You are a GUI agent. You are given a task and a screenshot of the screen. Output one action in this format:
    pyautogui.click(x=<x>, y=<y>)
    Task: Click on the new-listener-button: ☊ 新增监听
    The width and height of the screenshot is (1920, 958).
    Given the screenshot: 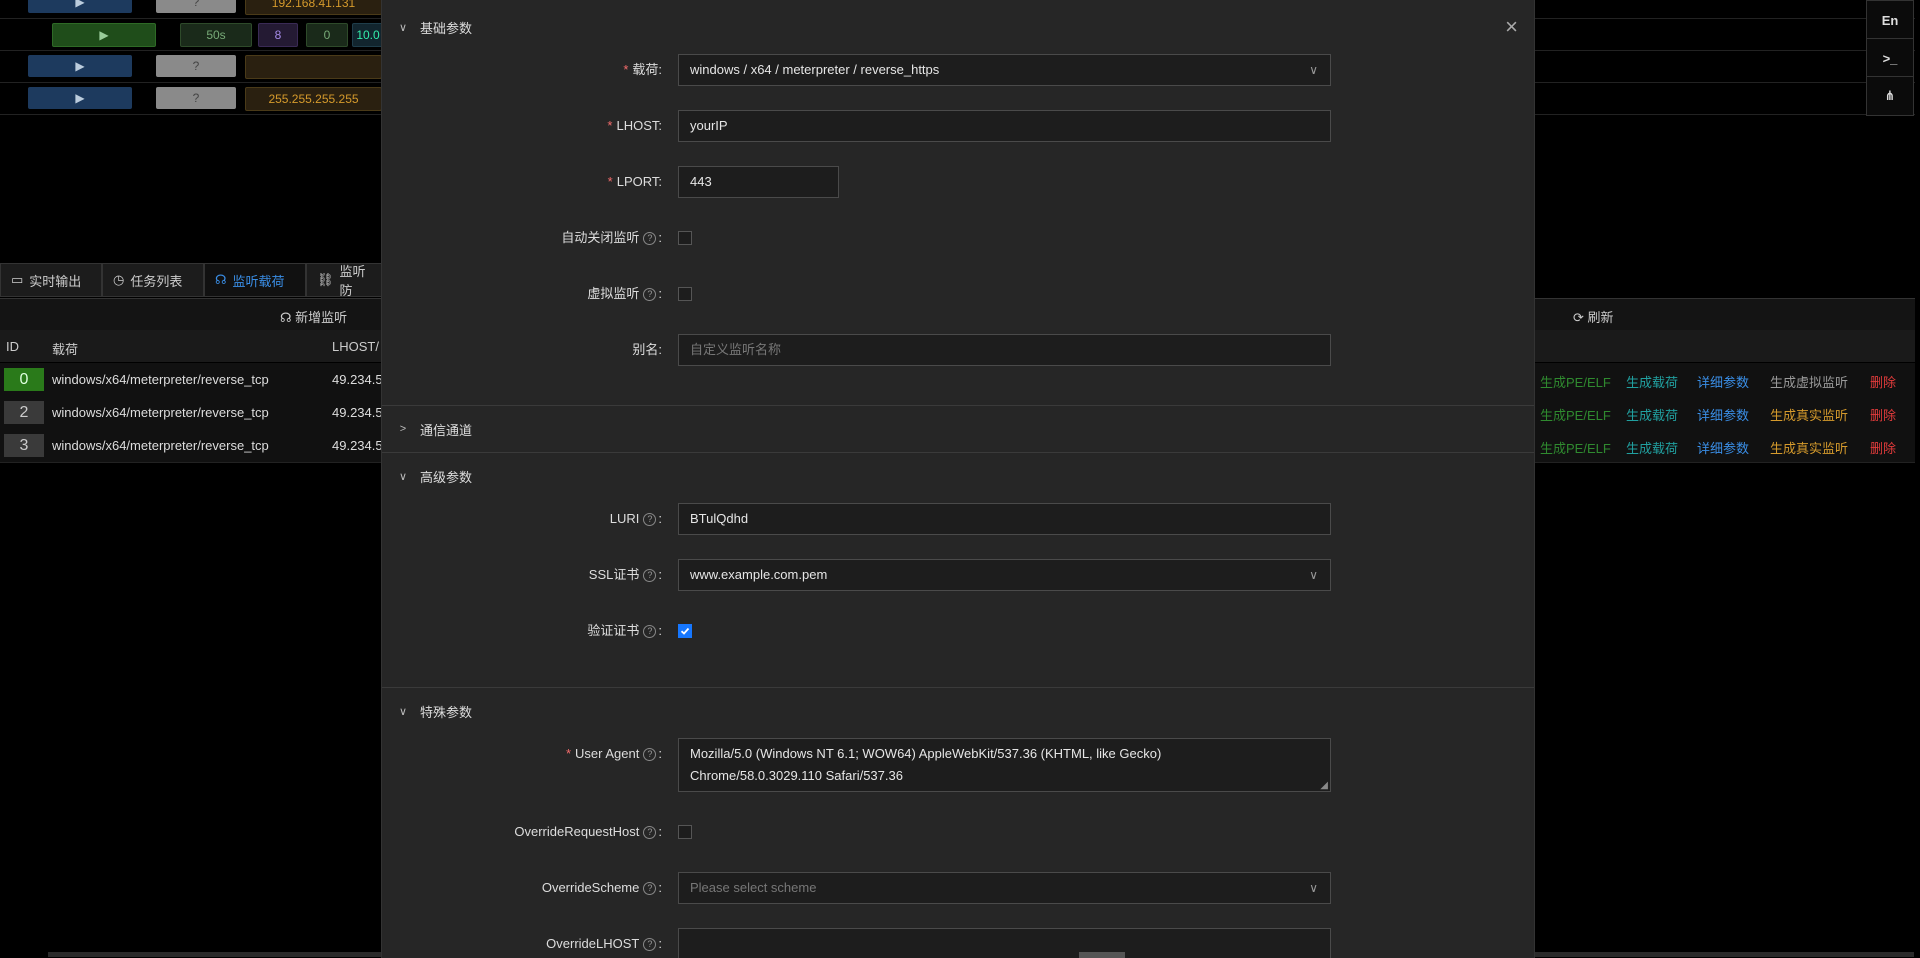 What is the action you would take?
    pyautogui.click(x=313, y=316)
    